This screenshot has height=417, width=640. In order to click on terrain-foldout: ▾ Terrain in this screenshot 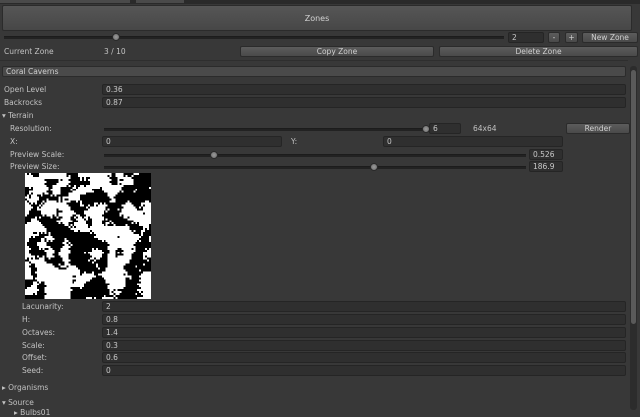, I will do `click(18, 115)`.